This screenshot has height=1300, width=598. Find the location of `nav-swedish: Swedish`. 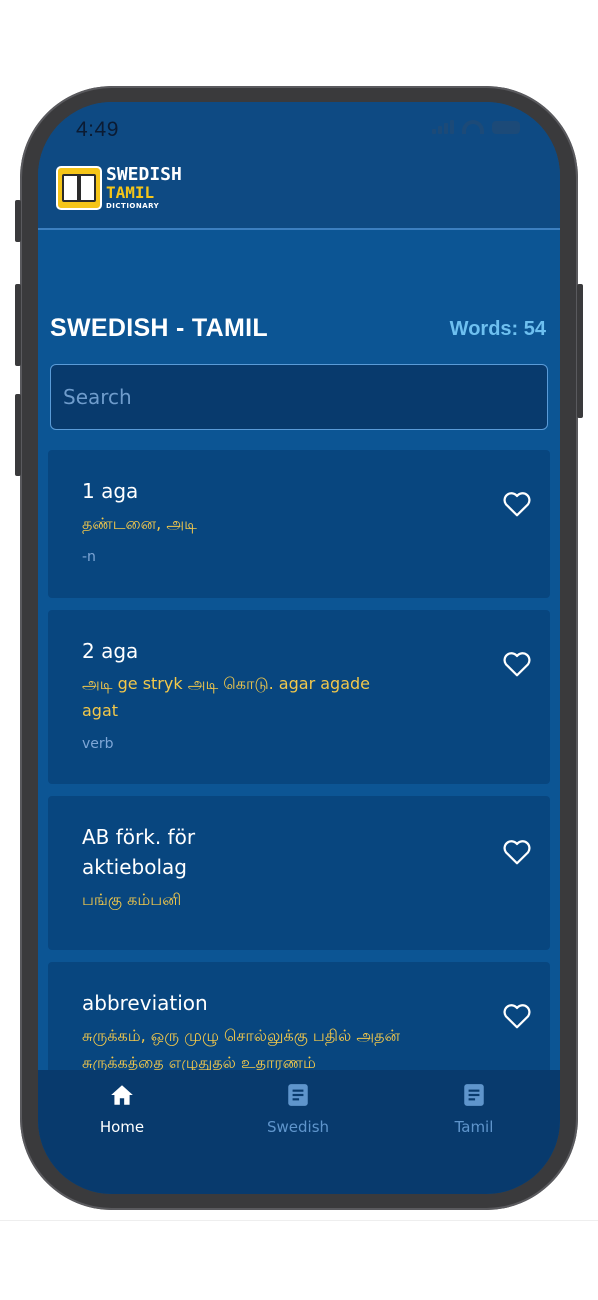

nav-swedish: Swedish is located at coordinates (298, 1109).